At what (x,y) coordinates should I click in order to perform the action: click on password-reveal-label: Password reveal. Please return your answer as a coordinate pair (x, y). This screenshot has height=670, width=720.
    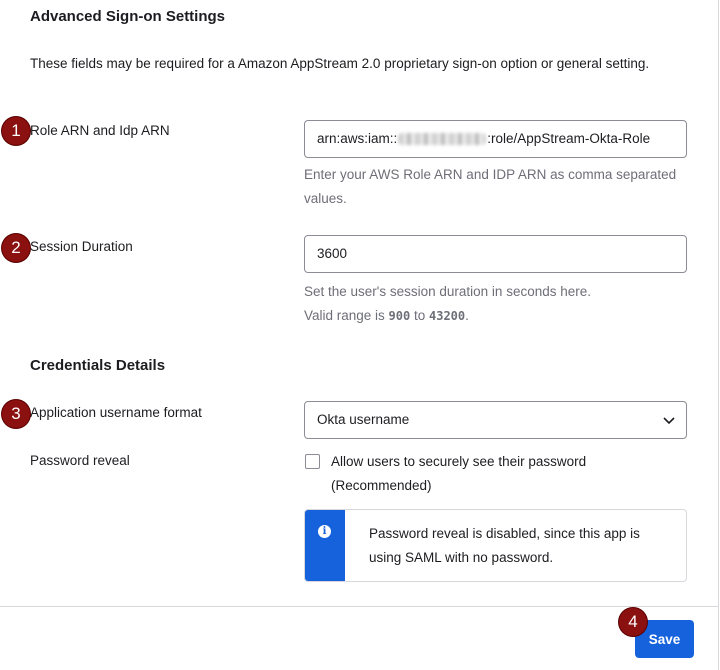
    Looking at the image, I should click on (80, 460).